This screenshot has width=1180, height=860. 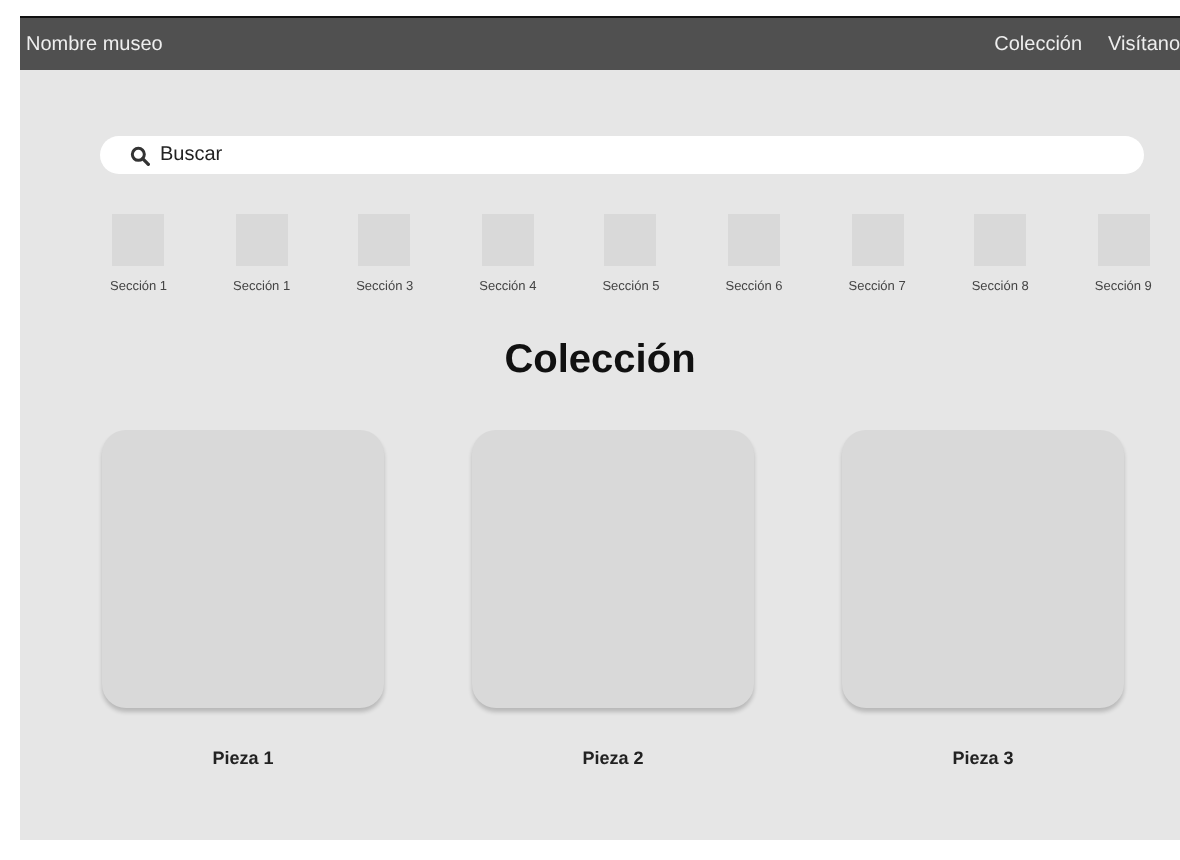 What do you see at coordinates (600, 361) in the screenshot?
I see `section-heading: Colección` at bounding box center [600, 361].